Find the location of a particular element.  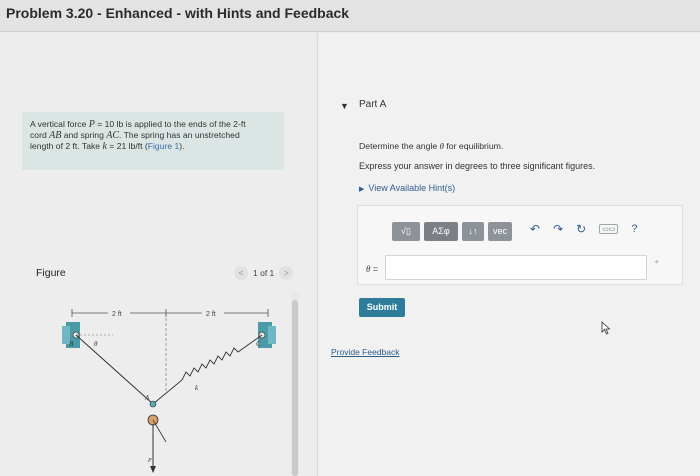

prev-figure-button: < is located at coordinates (241, 273).